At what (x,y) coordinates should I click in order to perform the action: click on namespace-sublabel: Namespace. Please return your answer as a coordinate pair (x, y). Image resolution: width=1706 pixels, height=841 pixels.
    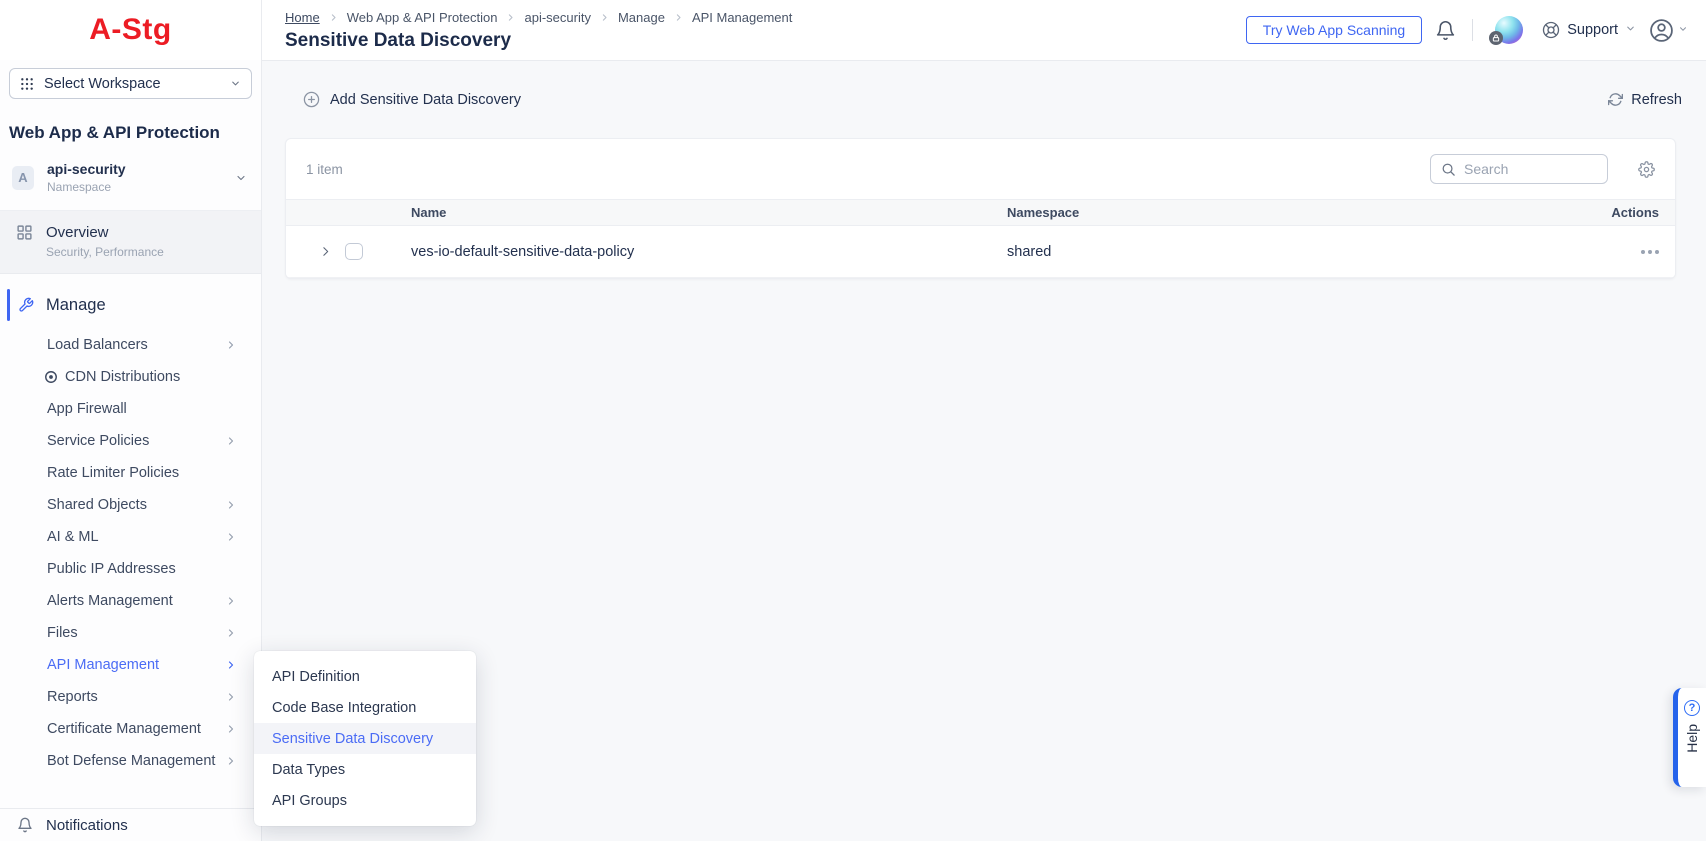
    Looking at the image, I should click on (79, 187).